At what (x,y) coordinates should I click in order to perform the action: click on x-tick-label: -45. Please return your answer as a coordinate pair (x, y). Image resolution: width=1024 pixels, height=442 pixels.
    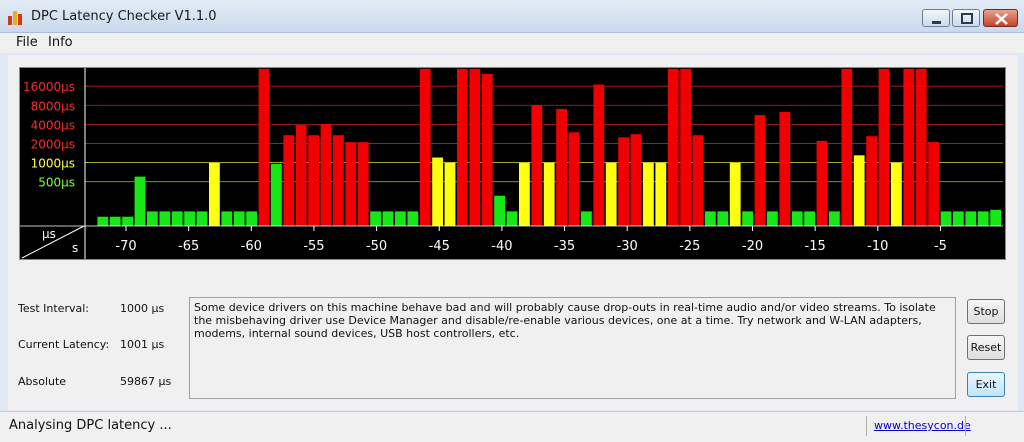
    Looking at the image, I should click on (439, 246).